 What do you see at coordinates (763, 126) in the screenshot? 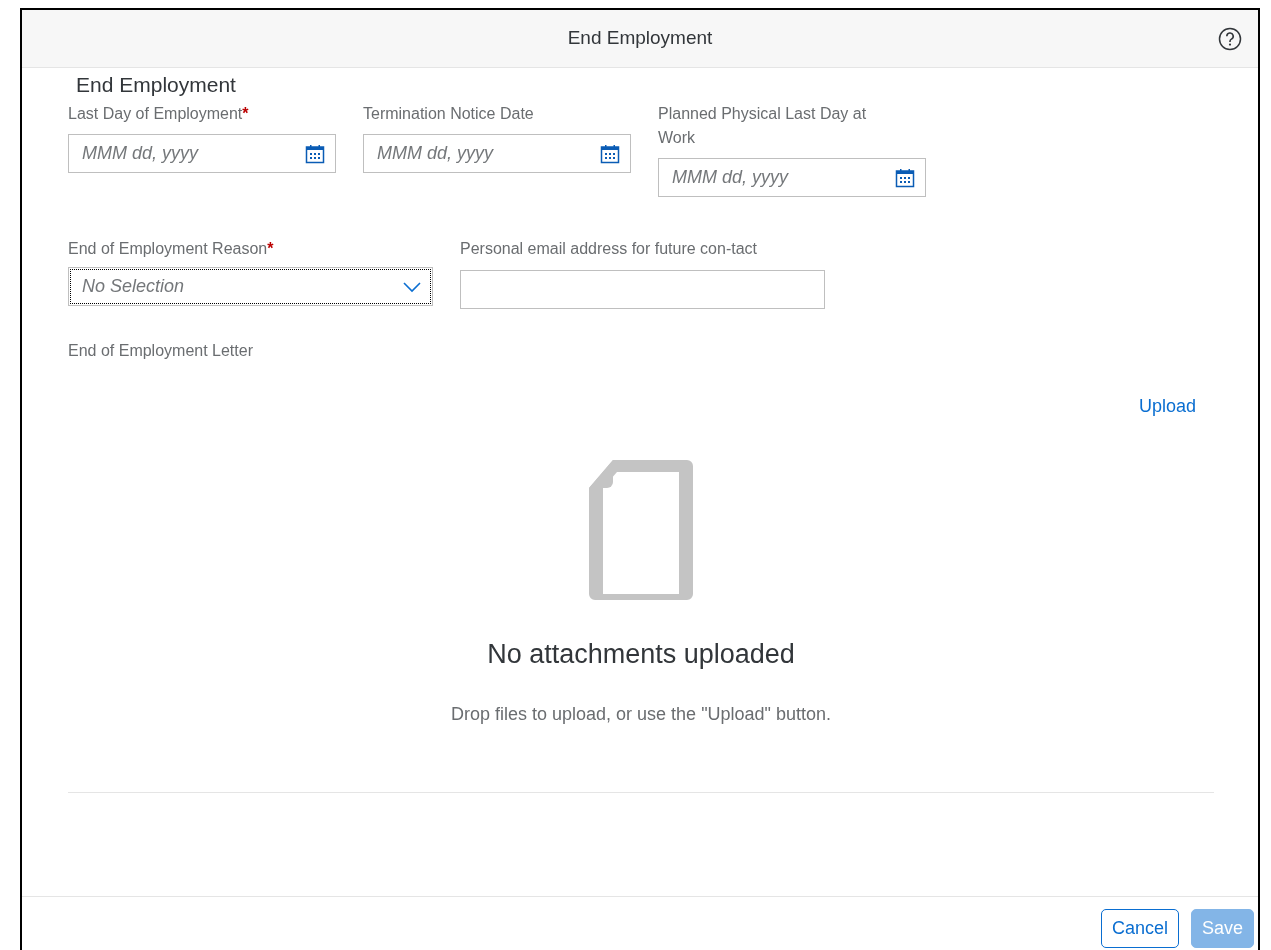
I see `field-label: Planned Physical Last Day at Work` at bounding box center [763, 126].